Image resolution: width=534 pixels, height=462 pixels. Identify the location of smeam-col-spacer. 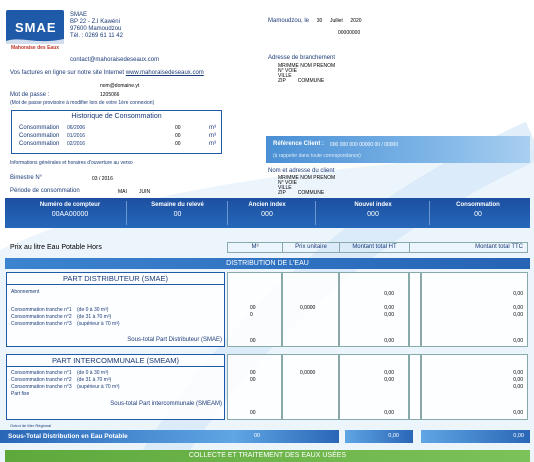
(415, 387).